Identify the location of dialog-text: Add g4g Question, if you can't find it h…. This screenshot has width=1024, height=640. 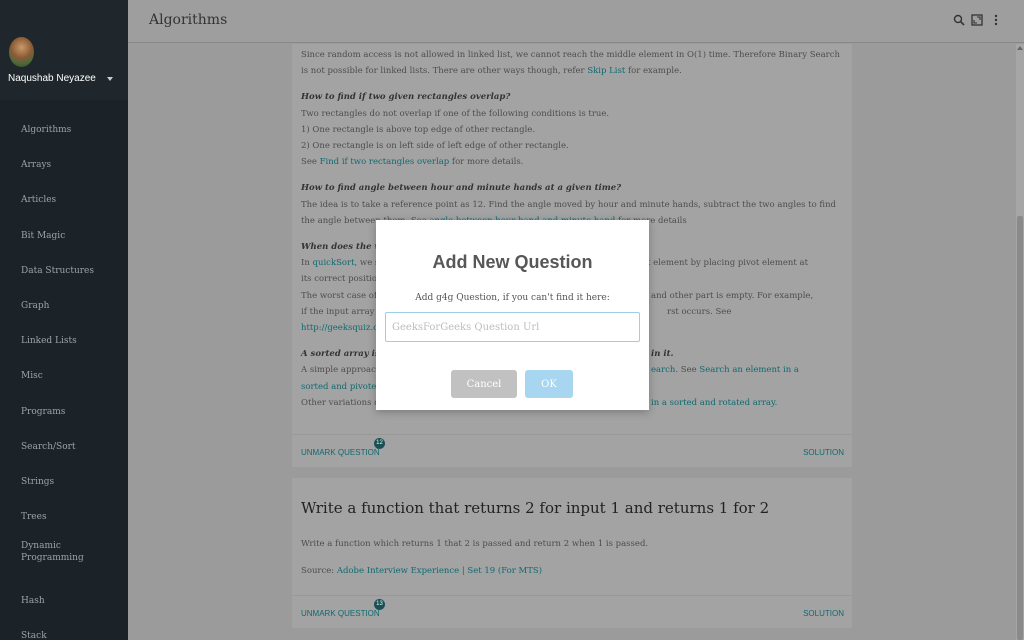
(512, 298).